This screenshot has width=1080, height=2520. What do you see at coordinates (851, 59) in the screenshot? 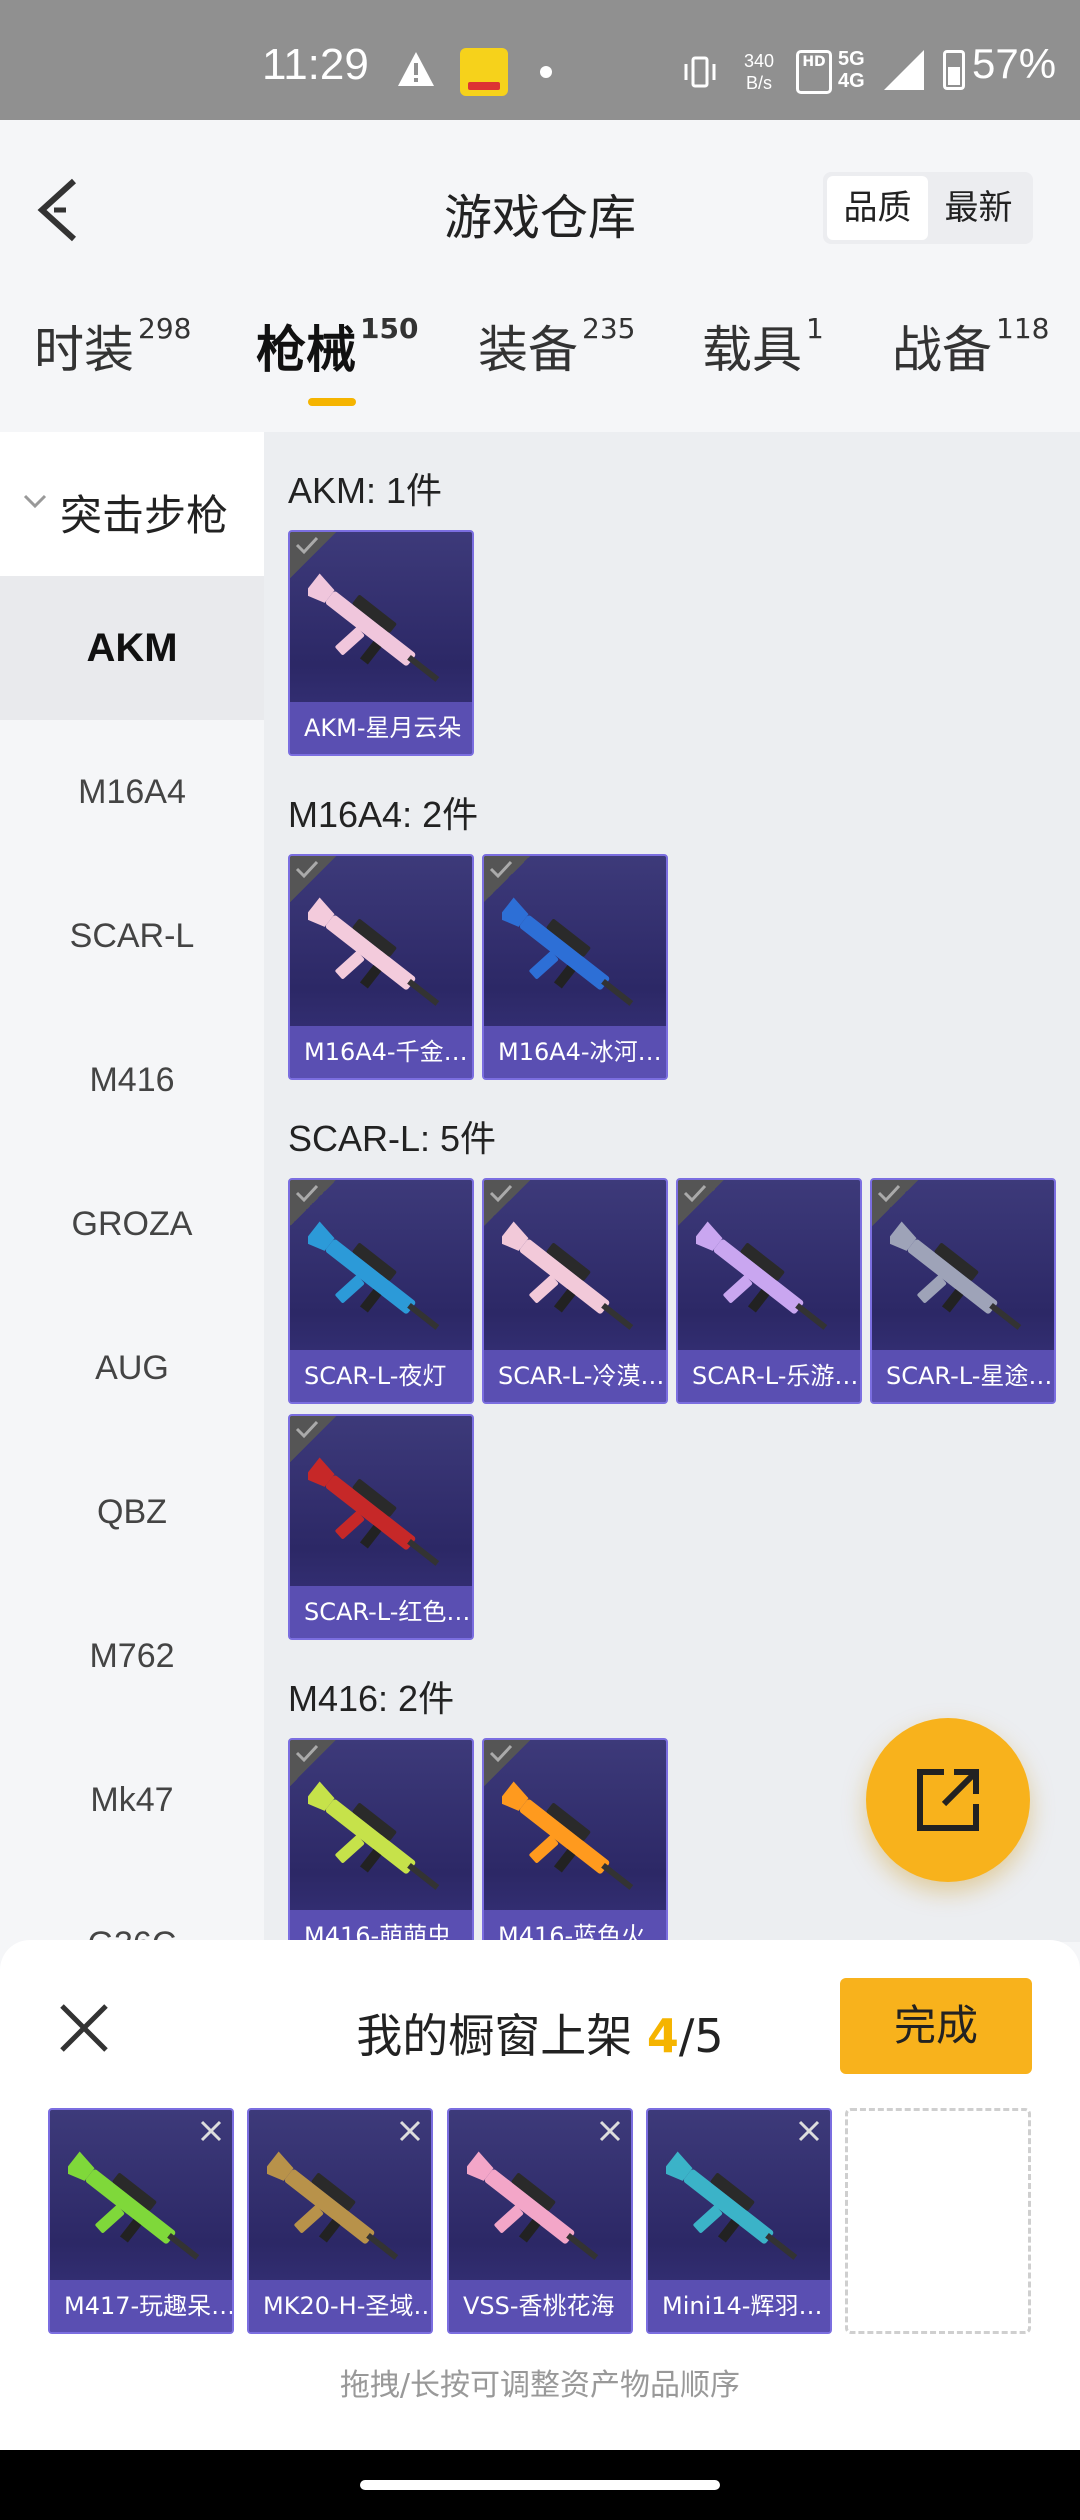
I see `network-type-top: 5G` at bounding box center [851, 59].